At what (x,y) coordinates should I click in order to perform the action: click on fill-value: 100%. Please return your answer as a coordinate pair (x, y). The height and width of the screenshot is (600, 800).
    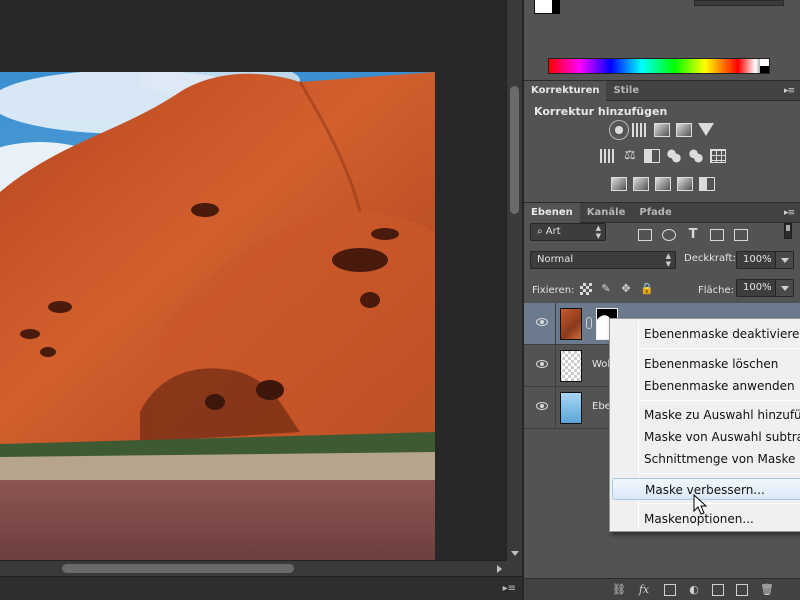
    Looking at the image, I should click on (757, 287).